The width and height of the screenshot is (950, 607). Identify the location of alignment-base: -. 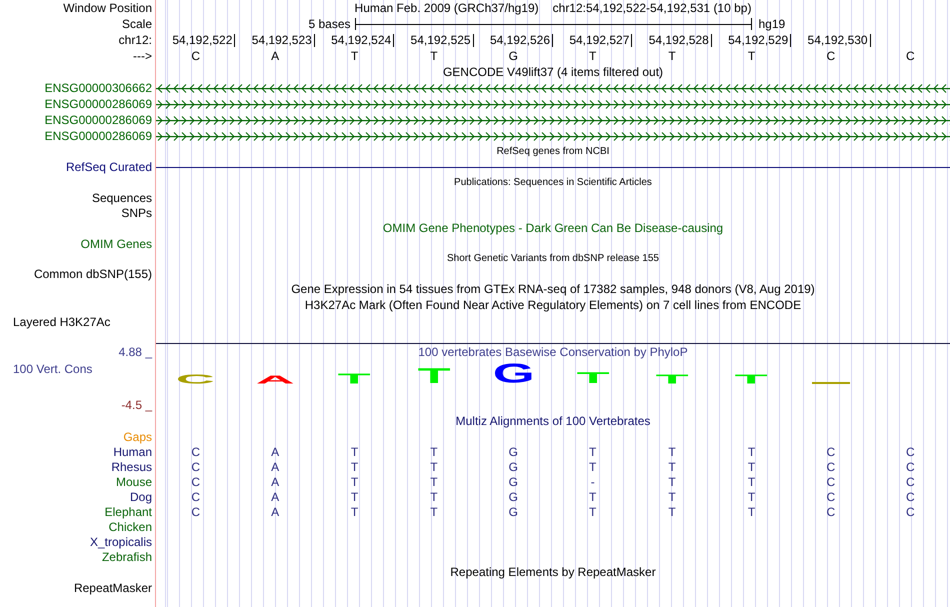
(592, 481).